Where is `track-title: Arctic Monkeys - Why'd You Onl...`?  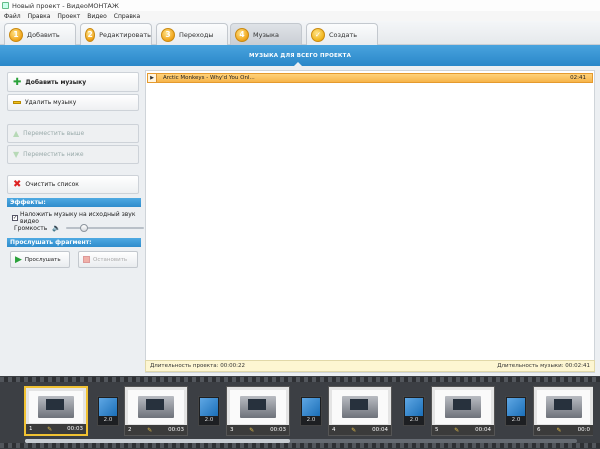 track-title: Arctic Monkeys - Why'd You Onl... is located at coordinates (209, 78).